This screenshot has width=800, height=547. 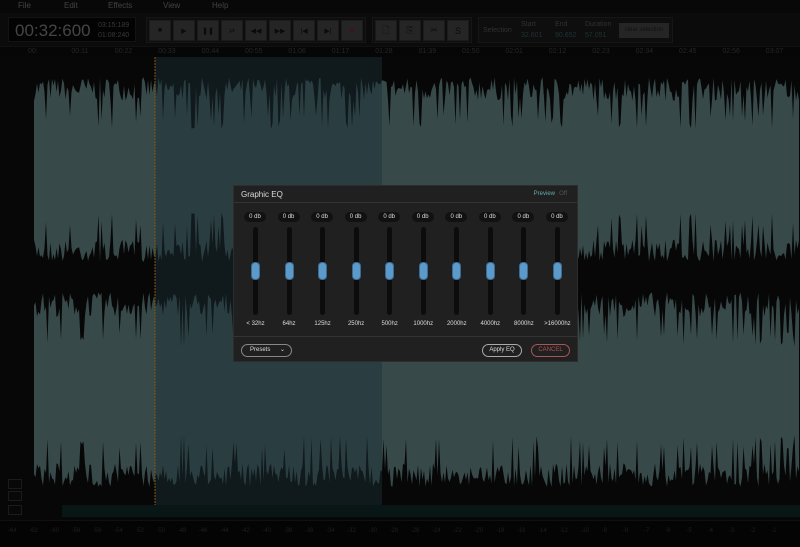 I want to click on eq-band: 0 db 125hz, so click(x=322, y=271).